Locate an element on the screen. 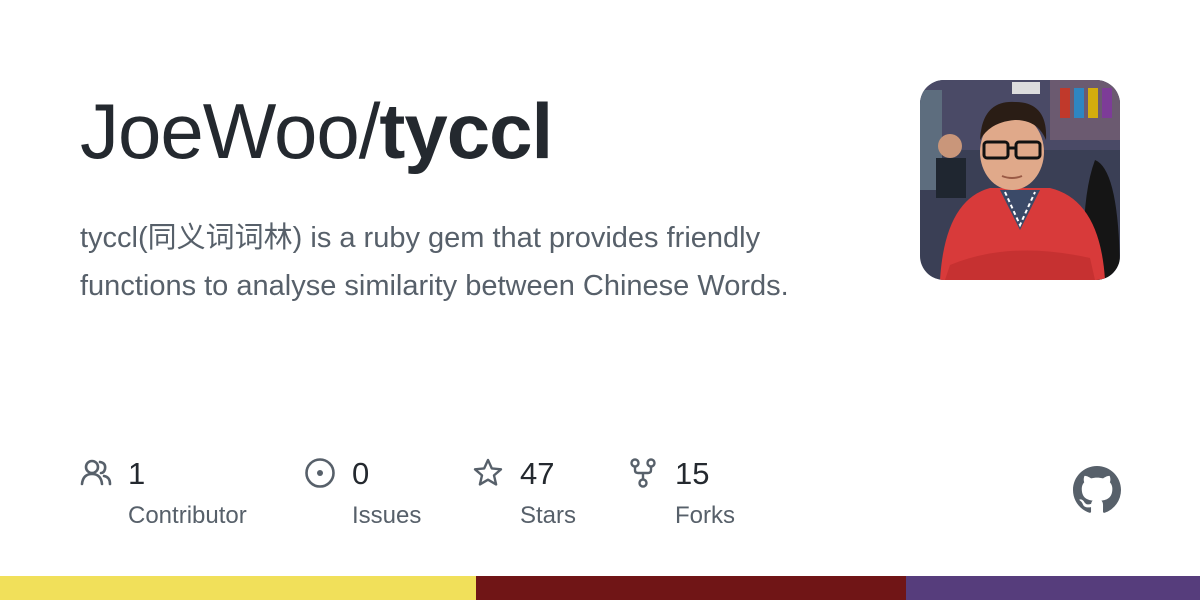 Image resolution: width=1200 pixels, height=600 pixels. repo-name: tyccl is located at coordinates (466, 131).